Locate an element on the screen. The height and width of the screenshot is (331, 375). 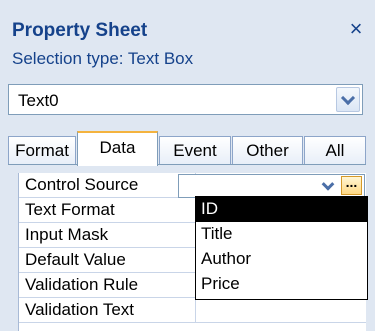
property-row-validation-text: Validation Text is located at coordinates (192, 310).